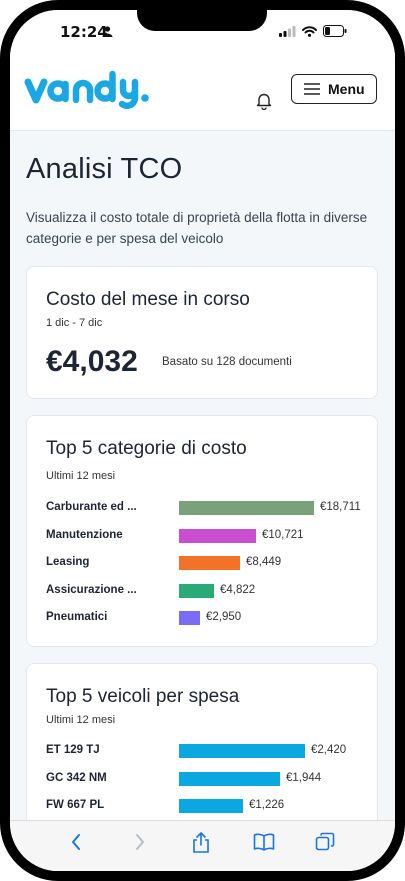 This screenshot has width=405, height=881. Describe the element at coordinates (74, 323) in the screenshot. I see `month-card-period: 1 dic - 7 dic` at that location.